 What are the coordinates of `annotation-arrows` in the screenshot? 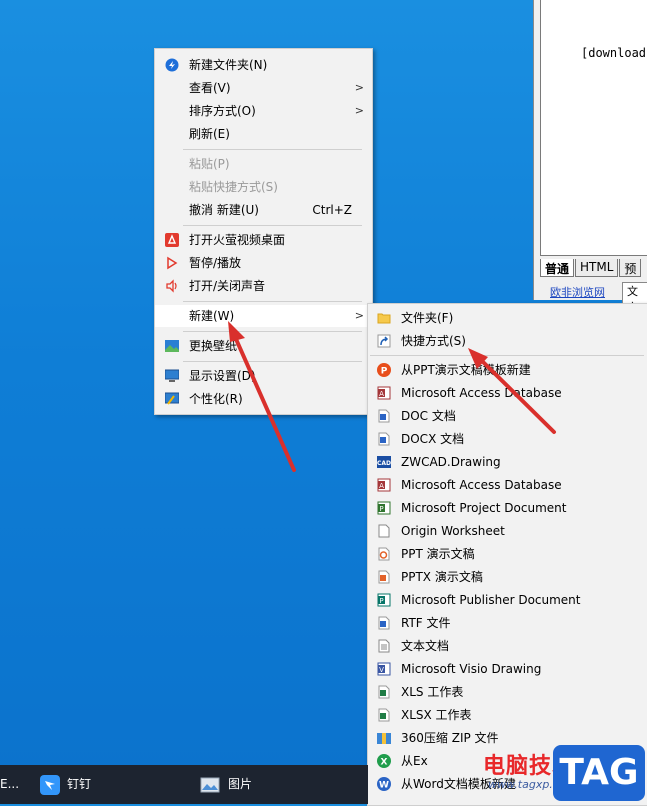 It's located at (392, 396).